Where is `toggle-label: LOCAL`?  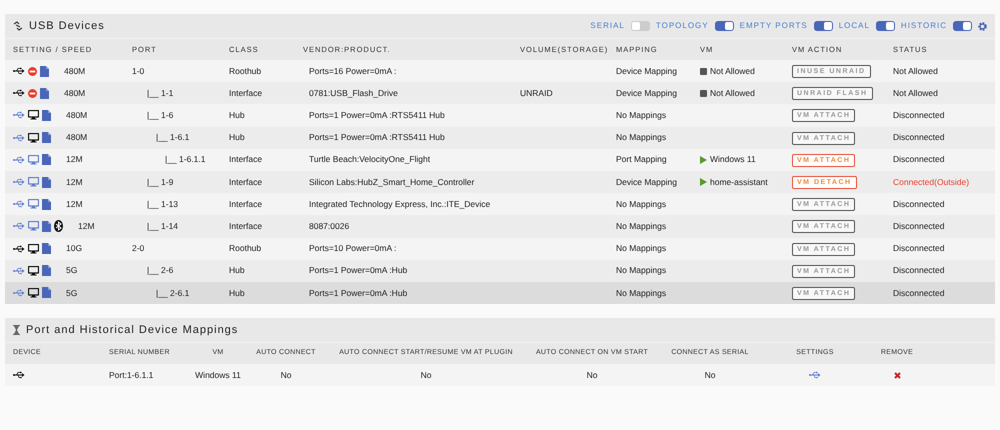
toggle-label: LOCAL is located at coordinates (854, 26).